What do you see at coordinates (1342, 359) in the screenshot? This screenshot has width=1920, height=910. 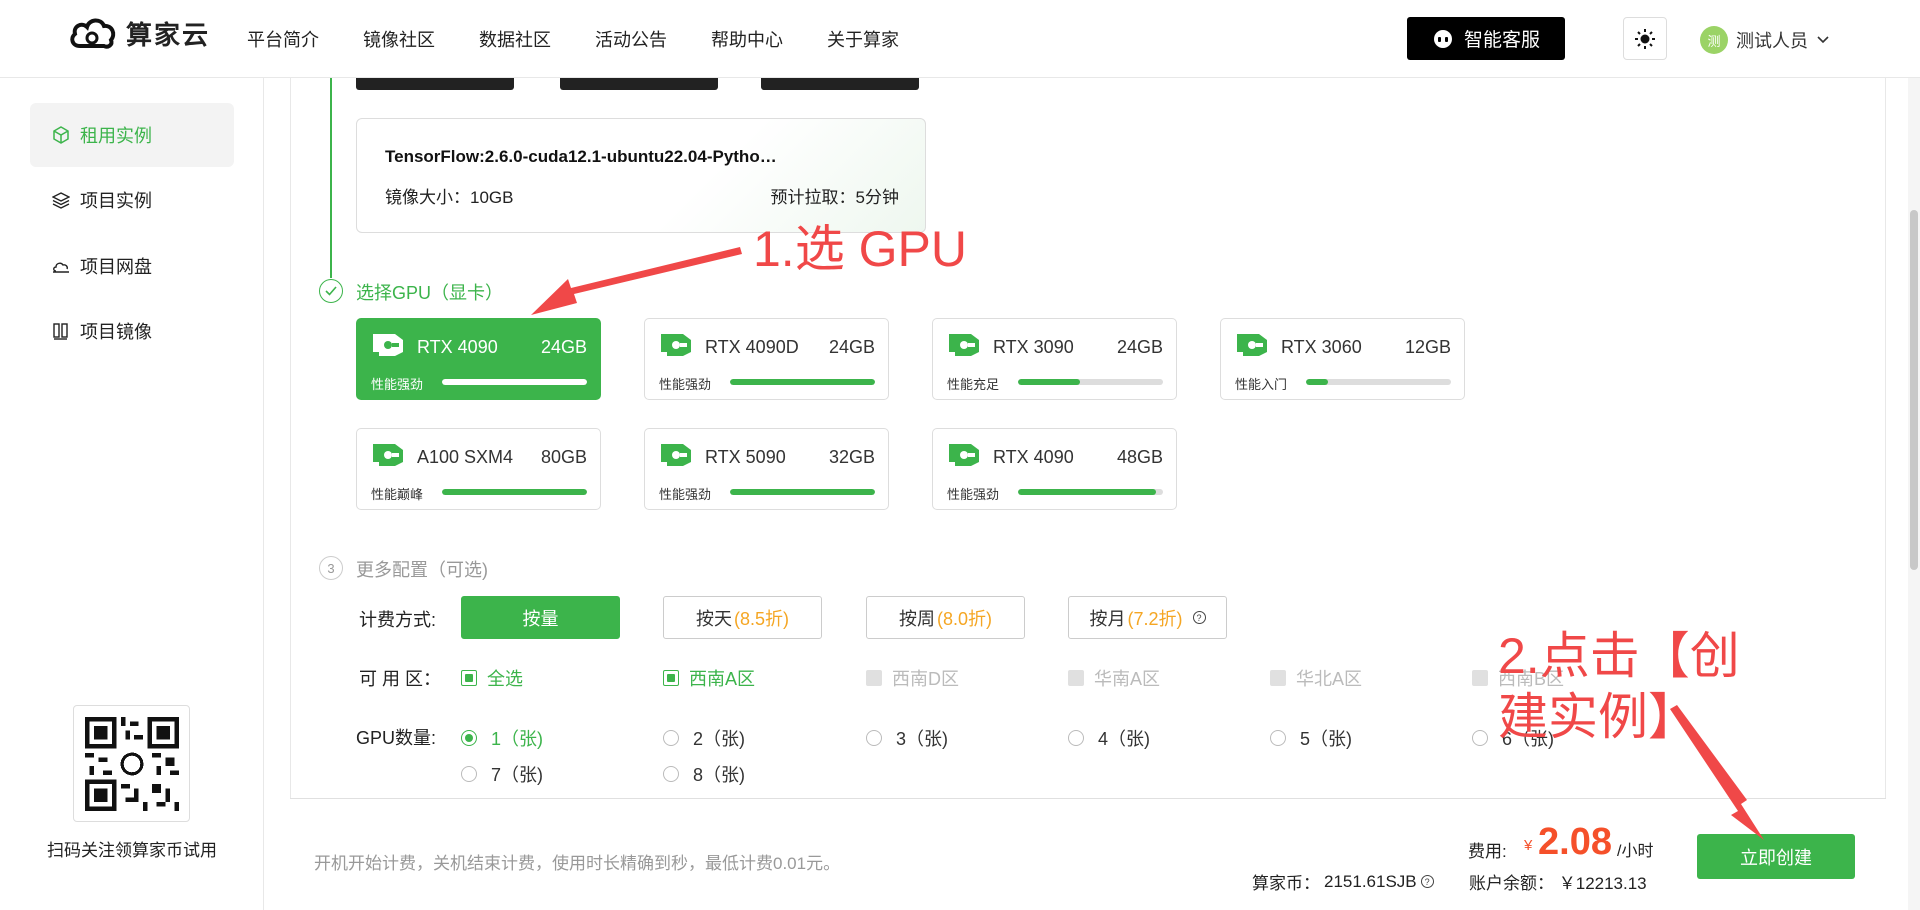 I see `gpu-card-rtx3060-12gb: RTX 3060 12GB 性能入门` at bounding box center [1342, 359].